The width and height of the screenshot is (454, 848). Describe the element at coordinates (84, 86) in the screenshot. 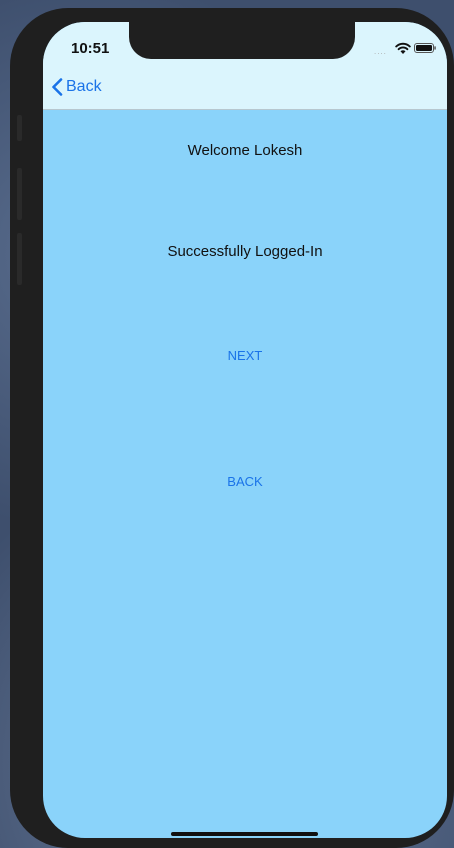

I see `nav-back-label: Back` at that location.